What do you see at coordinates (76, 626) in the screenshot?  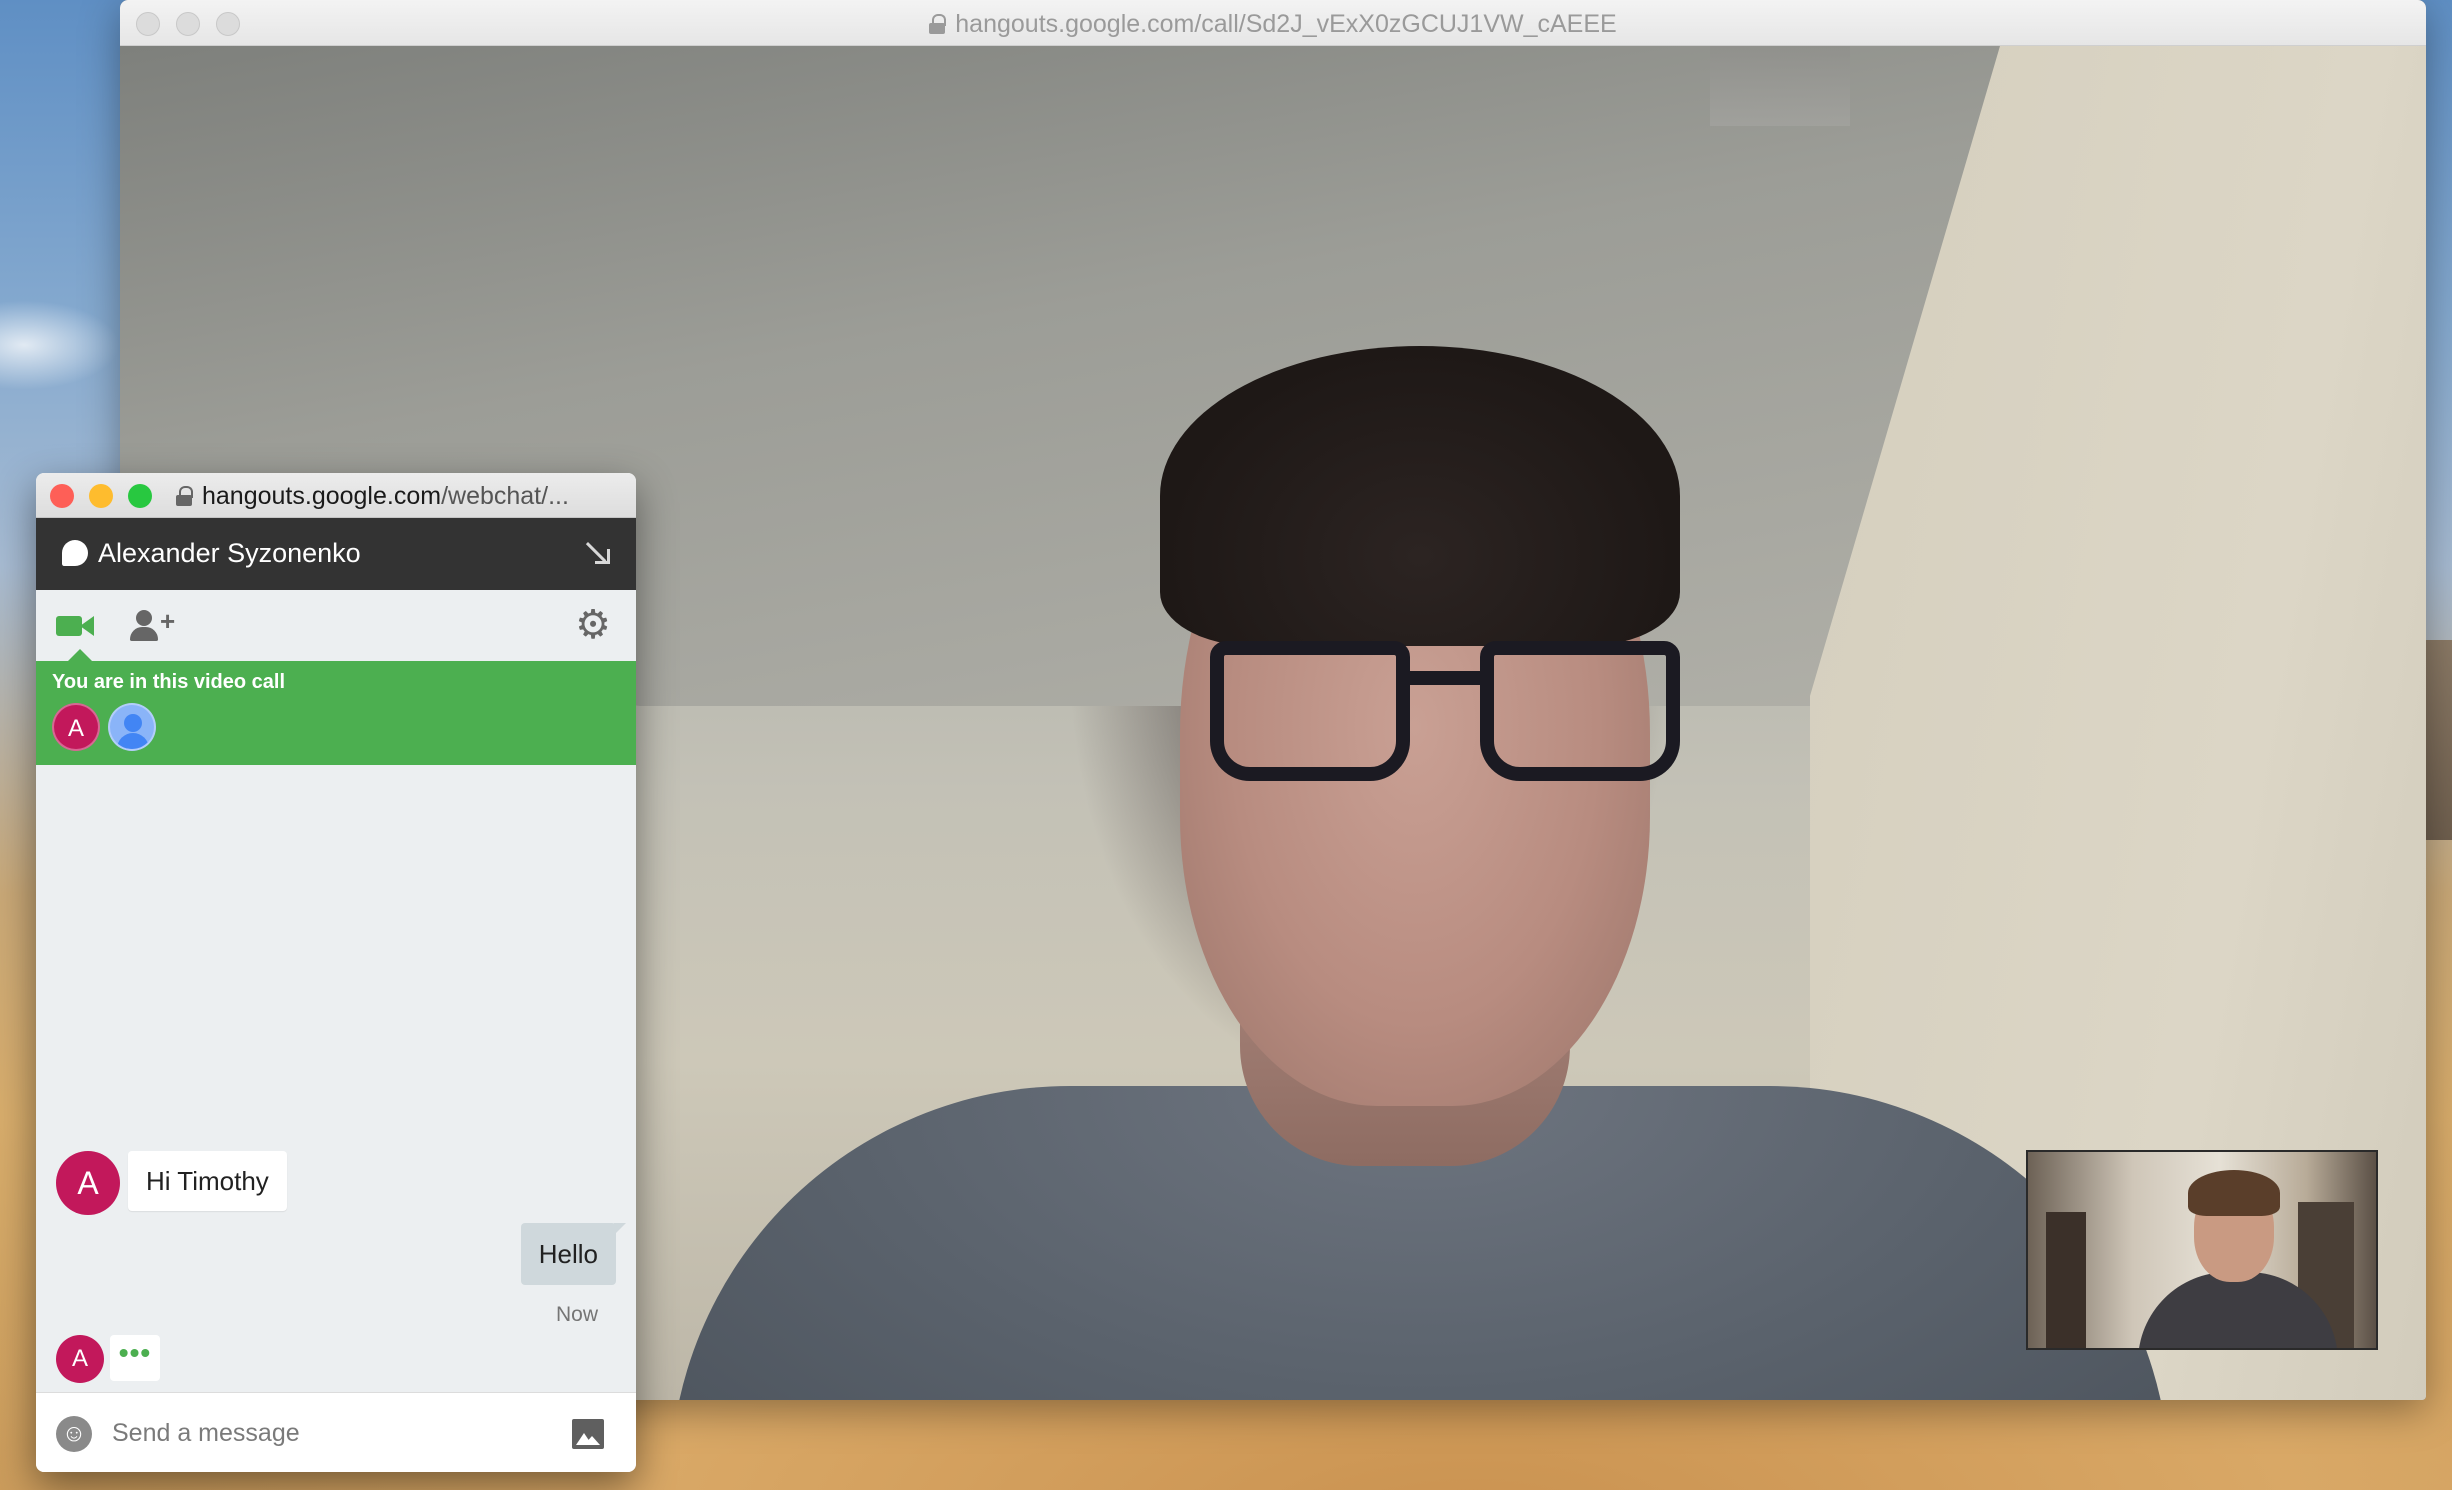 I see `video-camera-icon` at bounding box center [76, 626].